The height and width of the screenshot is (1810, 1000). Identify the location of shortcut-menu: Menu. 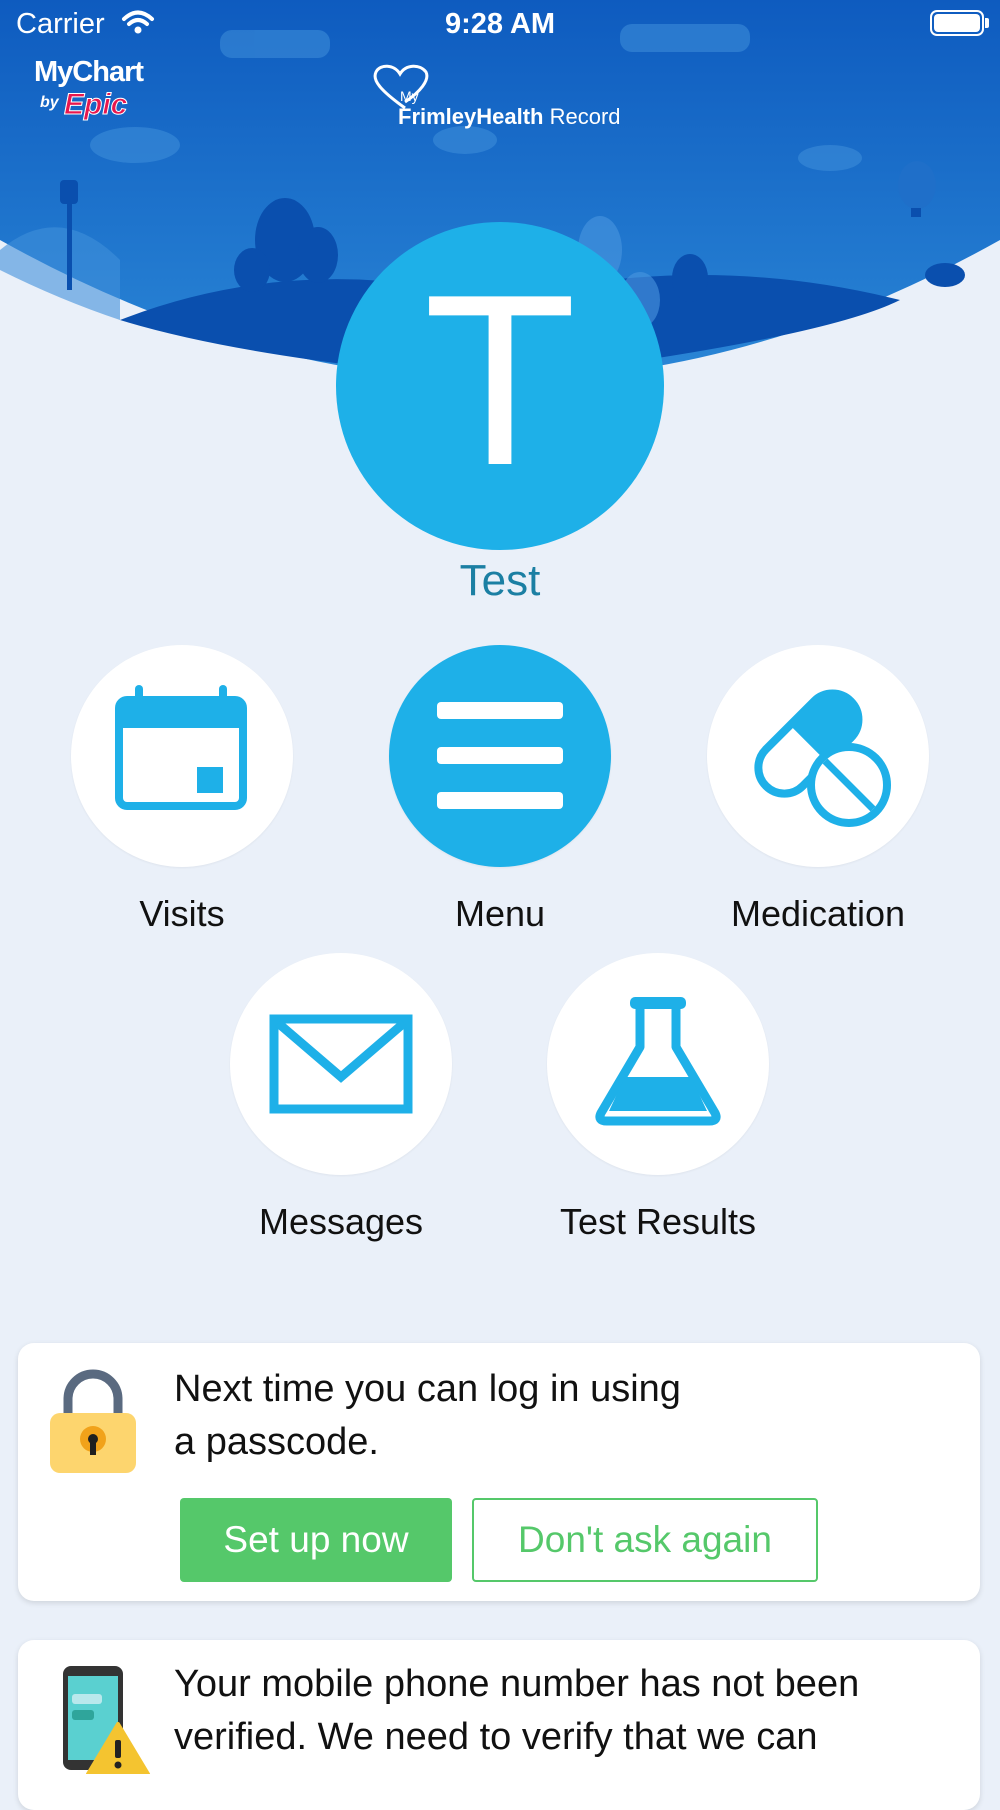
(500, 790).